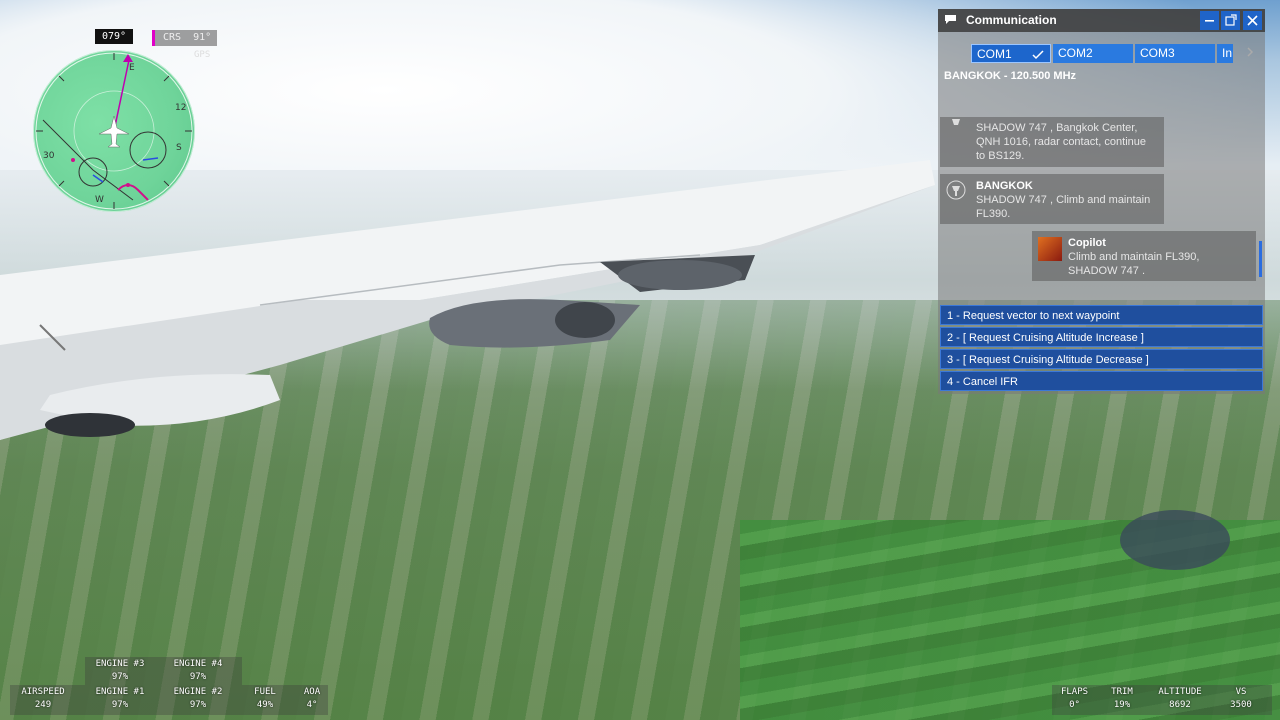 Image resolution: width=1280 pixels, height=720 pixels. Describe the element at coordinates (43, 705) in the screenshot. I see `airspeed-value: 249` at that location.